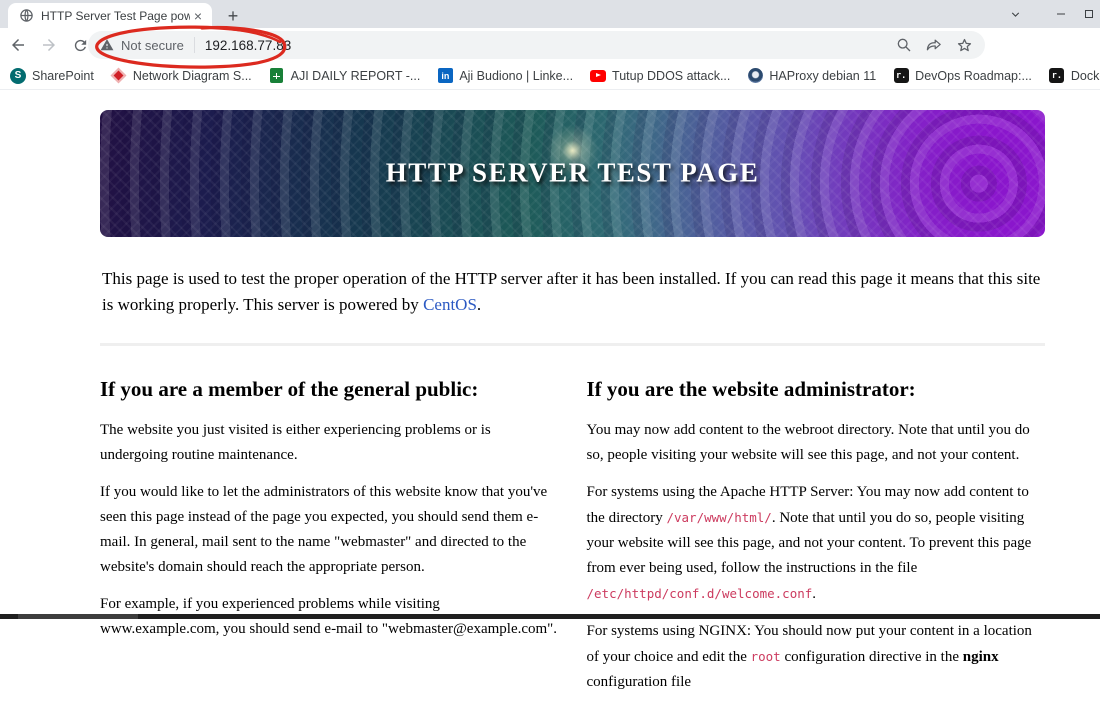  What do you see at coordinates (550, 14) in the screenshot?
I see `tab-strip: HTTP Server Test Page powered × +` at bounding box center [550, 14].